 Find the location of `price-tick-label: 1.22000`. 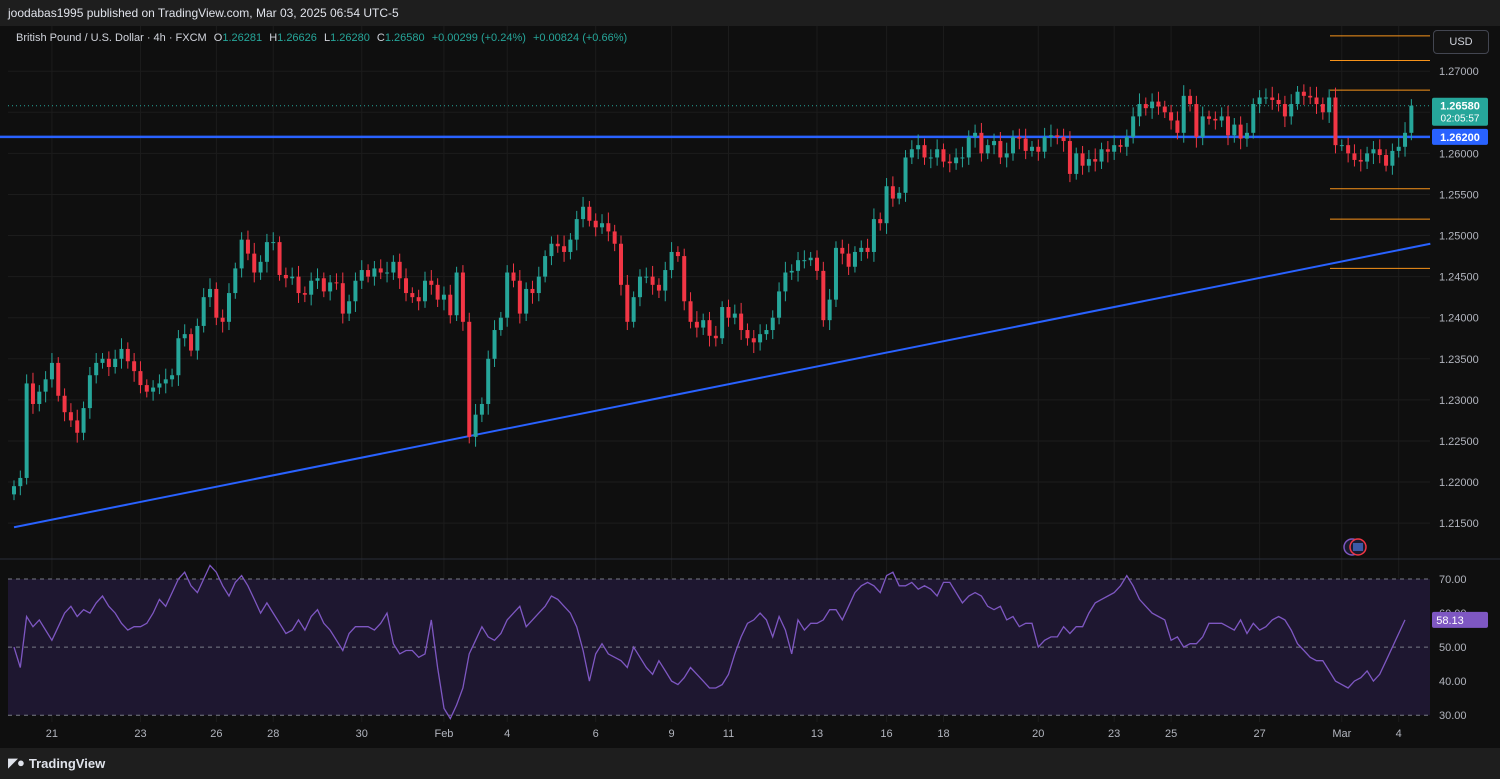

price-tick-label: 1.22000 is located at coordinates (1459, 483).